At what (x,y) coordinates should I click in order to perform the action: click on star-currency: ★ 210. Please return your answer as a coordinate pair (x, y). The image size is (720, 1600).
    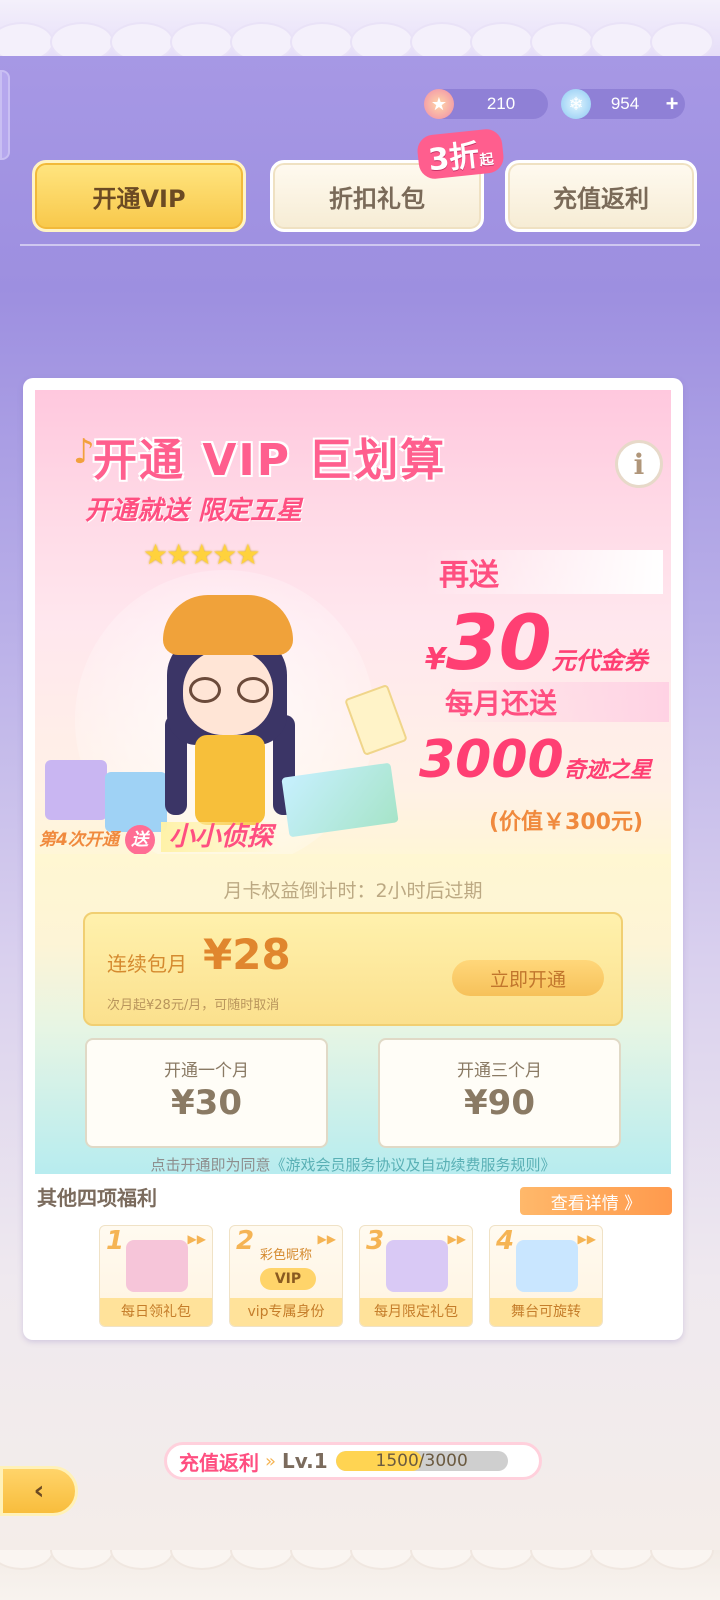
    Looking at the image, I should click on (486, 104).